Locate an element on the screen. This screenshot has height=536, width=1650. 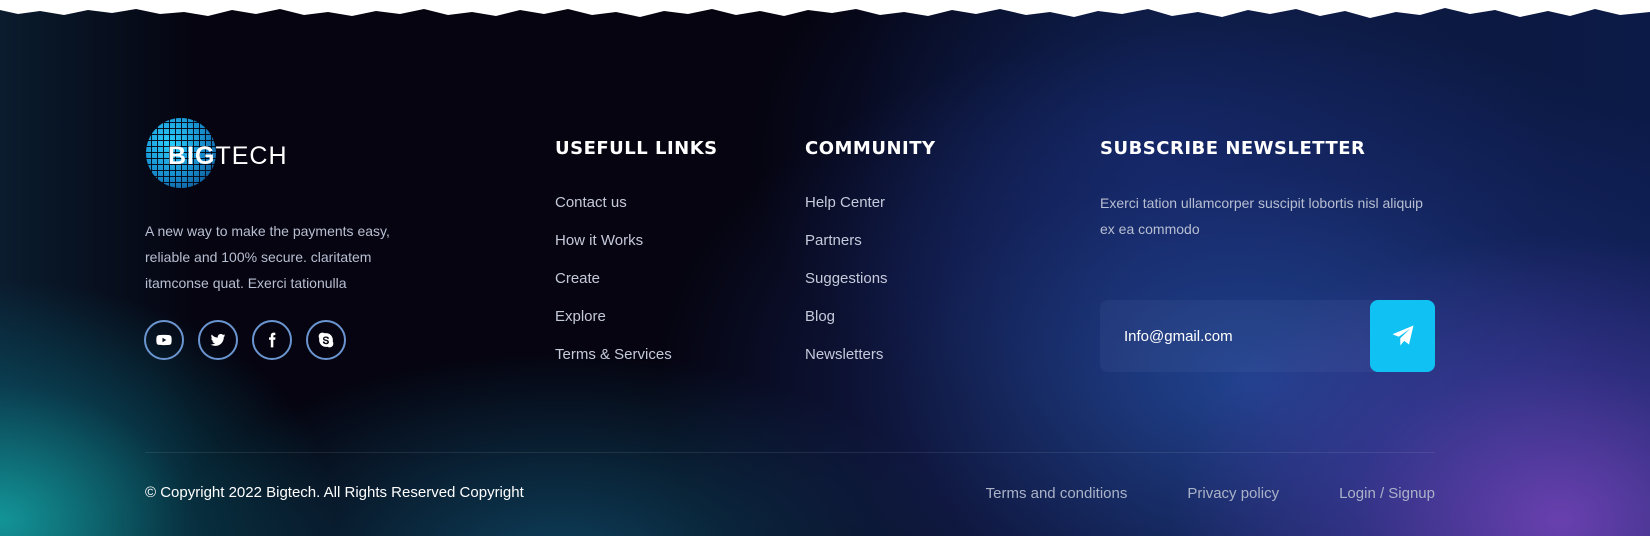
link-how-it-works: How it Works is located at coordinates (613, 247).